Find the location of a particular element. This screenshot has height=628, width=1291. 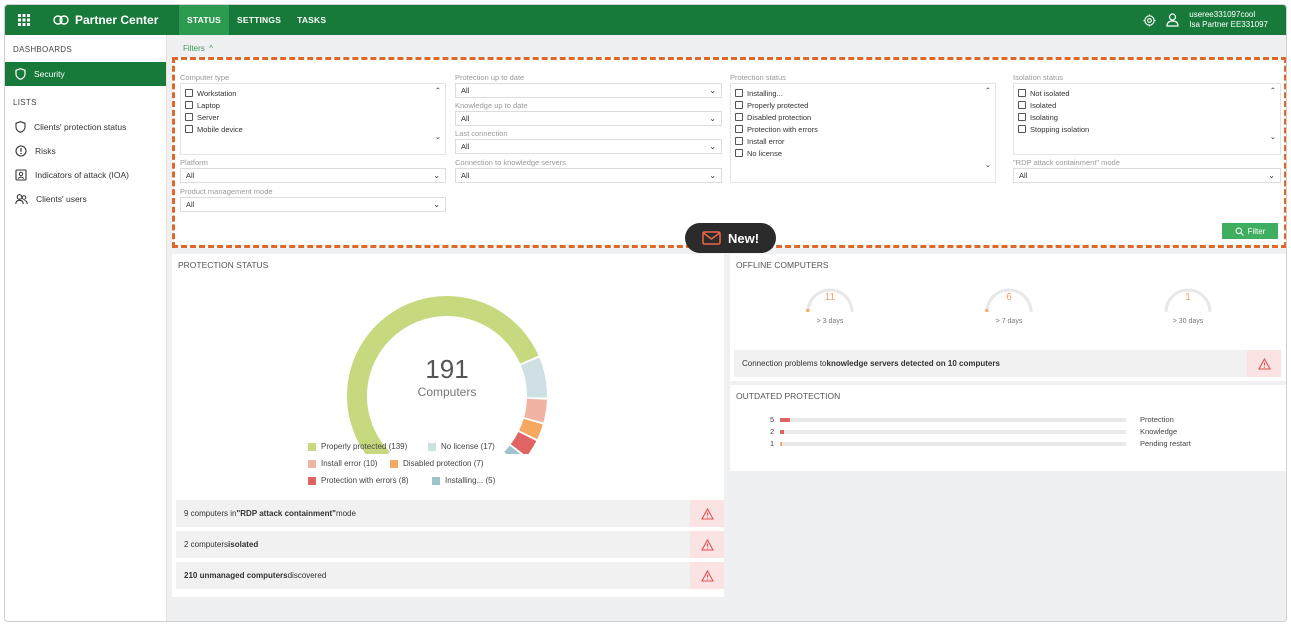

slice-install-error is located at coordinates (535, 410).